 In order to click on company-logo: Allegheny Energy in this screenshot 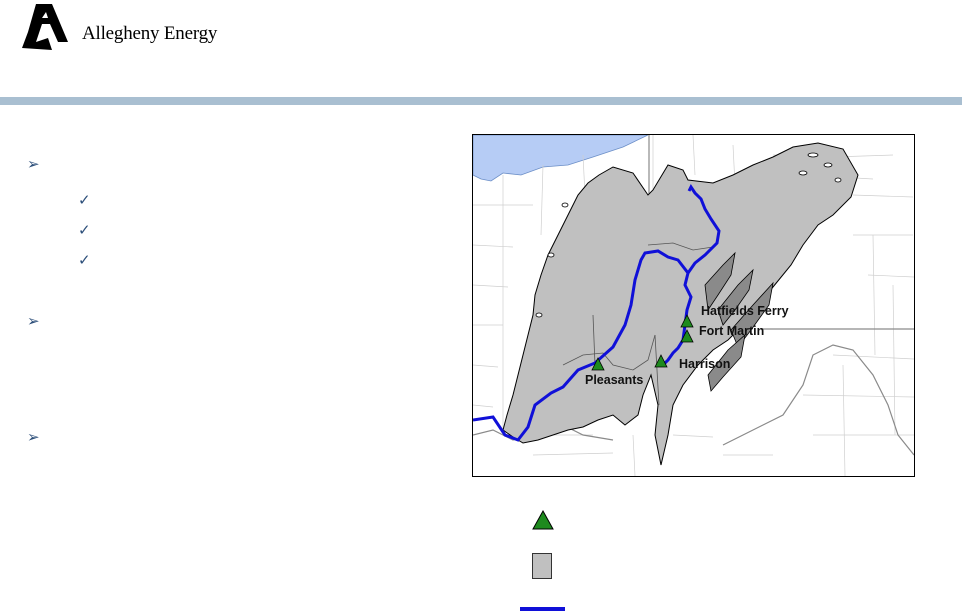, I will do `click(127, 27)`.